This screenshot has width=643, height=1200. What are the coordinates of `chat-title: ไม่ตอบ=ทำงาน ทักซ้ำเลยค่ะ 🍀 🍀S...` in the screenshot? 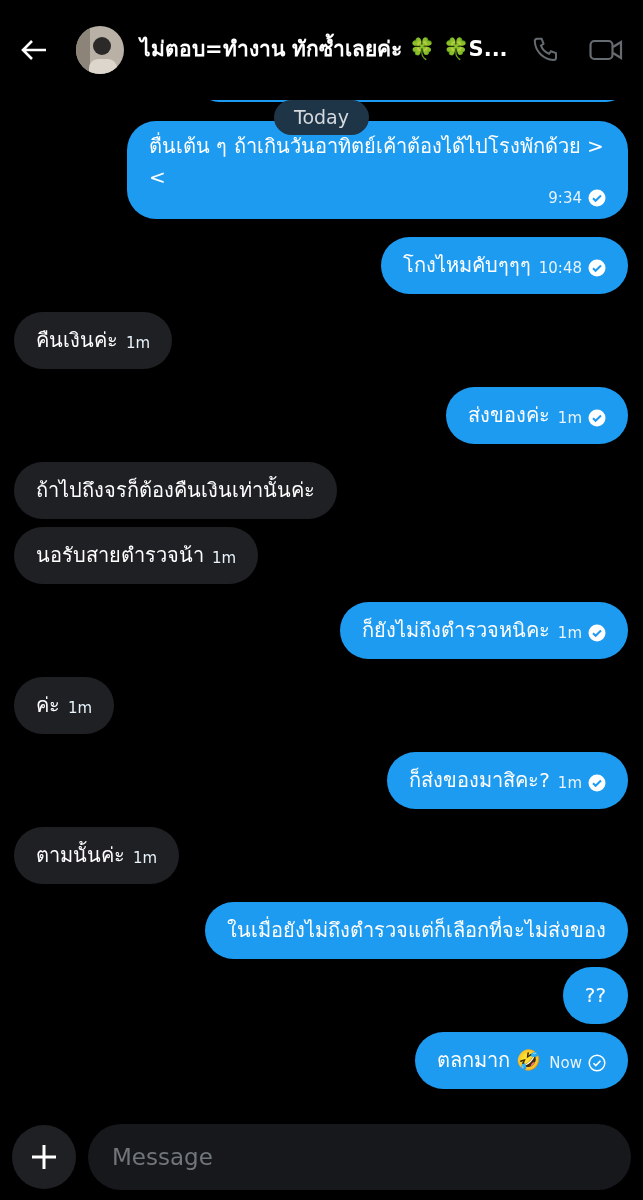 It's located at (327, 50).